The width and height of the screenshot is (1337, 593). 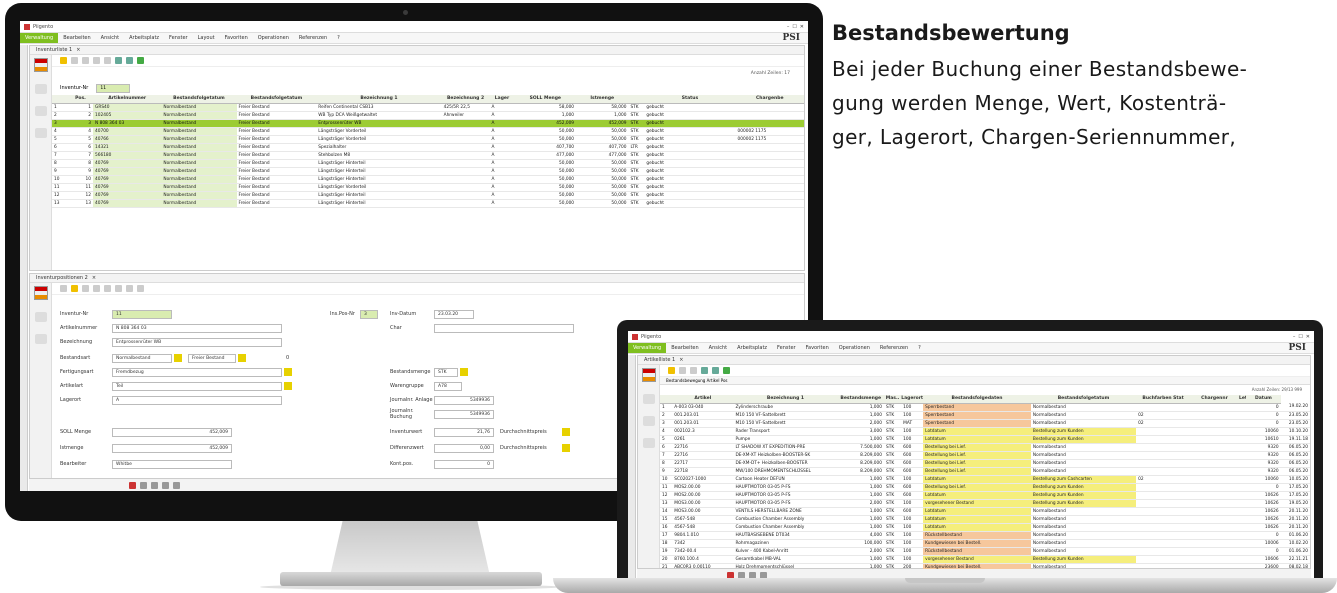 I want to click on menu-item: Bearbeiten, so click(x=76, y=38).